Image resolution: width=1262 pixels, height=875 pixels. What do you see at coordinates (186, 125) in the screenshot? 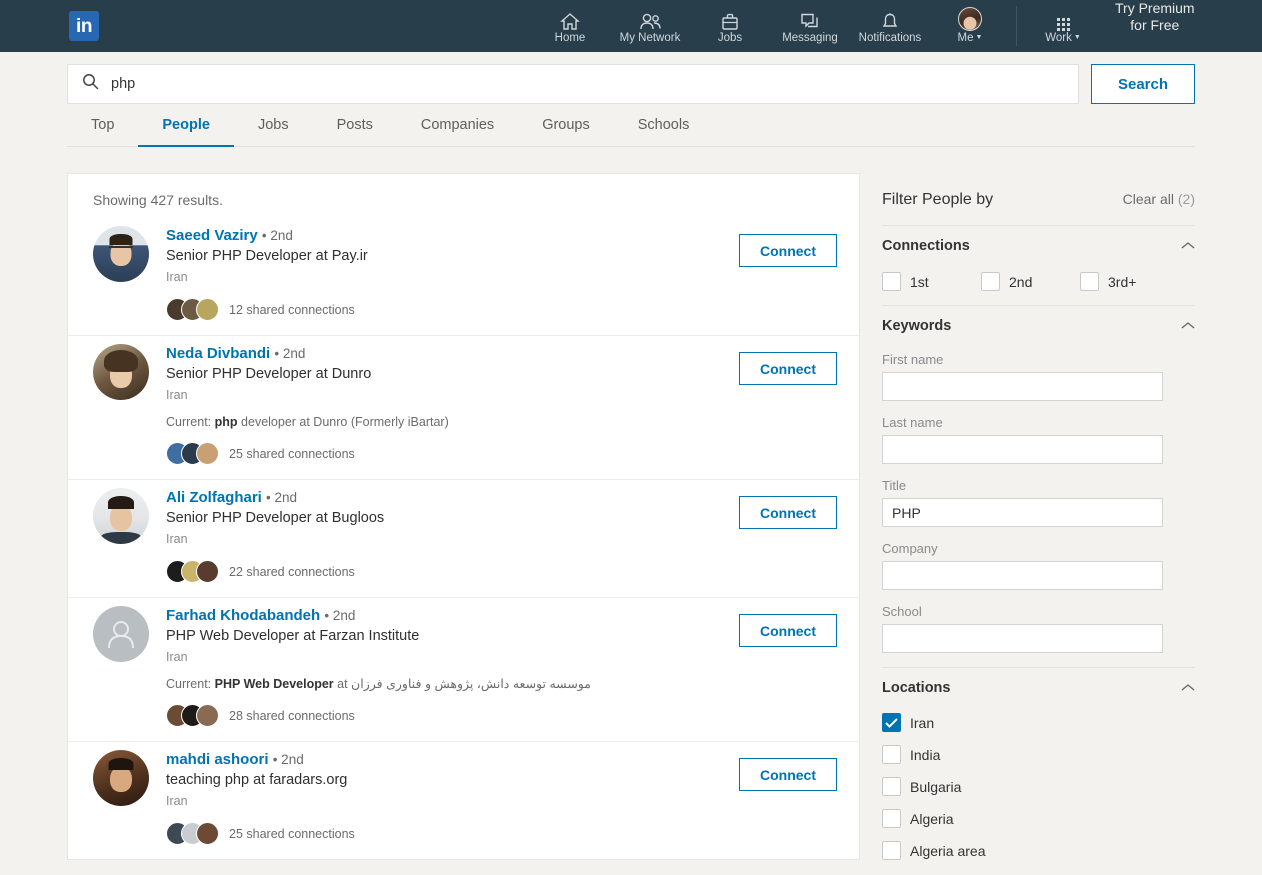
I see `tab-people: People` at bounding box center [186, 125].